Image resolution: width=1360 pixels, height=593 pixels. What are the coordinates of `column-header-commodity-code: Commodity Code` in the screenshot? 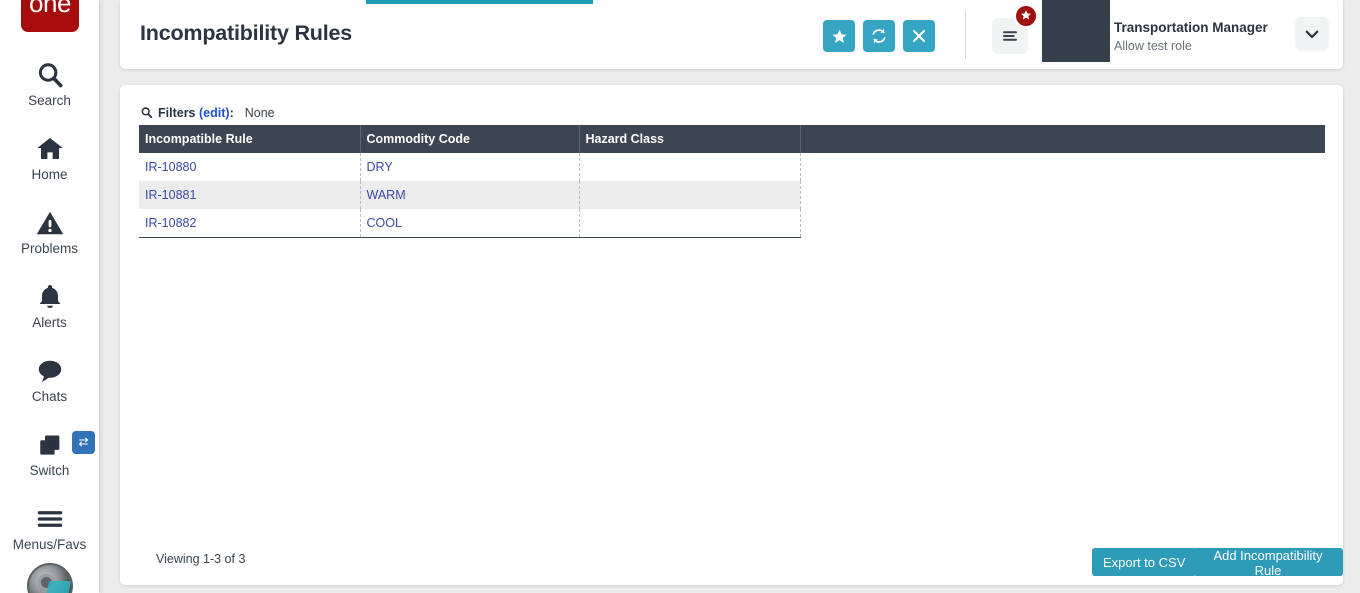 It's located at (469, 139).